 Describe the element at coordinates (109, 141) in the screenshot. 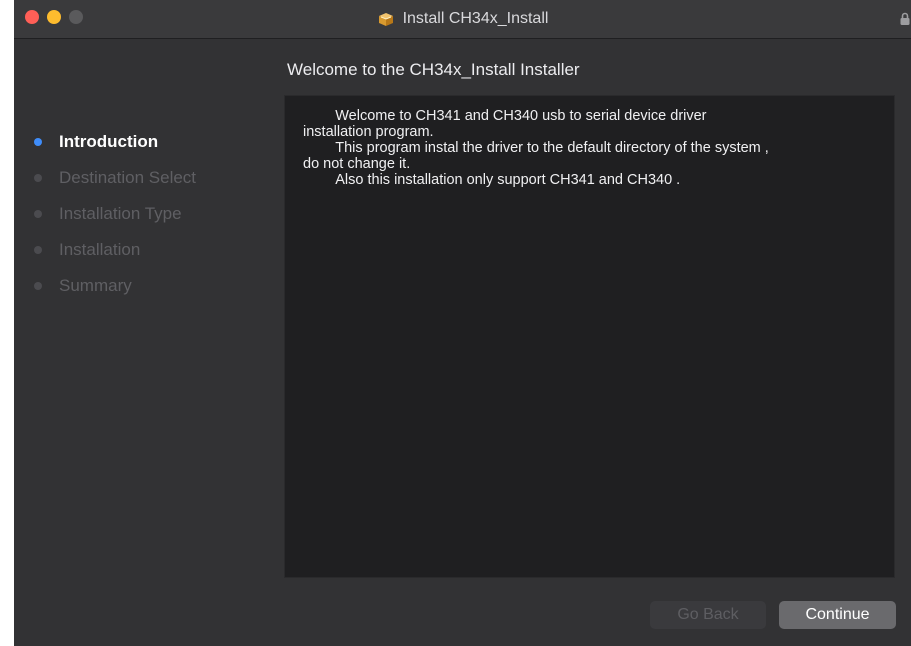

I see `sidebar-item-label: Introduction` at that location.